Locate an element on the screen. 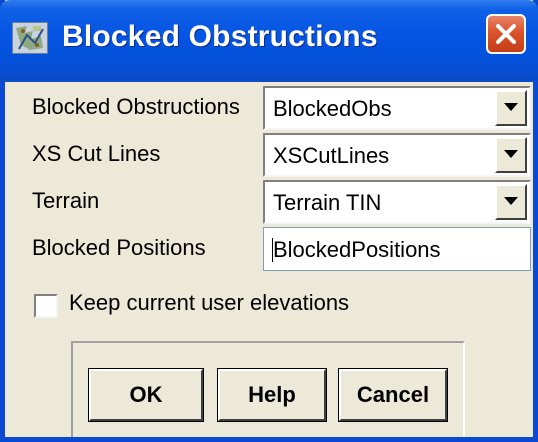 This screenshot has width=538, height=442. terrain-dropdown-button is located at coordinates (511, 202).